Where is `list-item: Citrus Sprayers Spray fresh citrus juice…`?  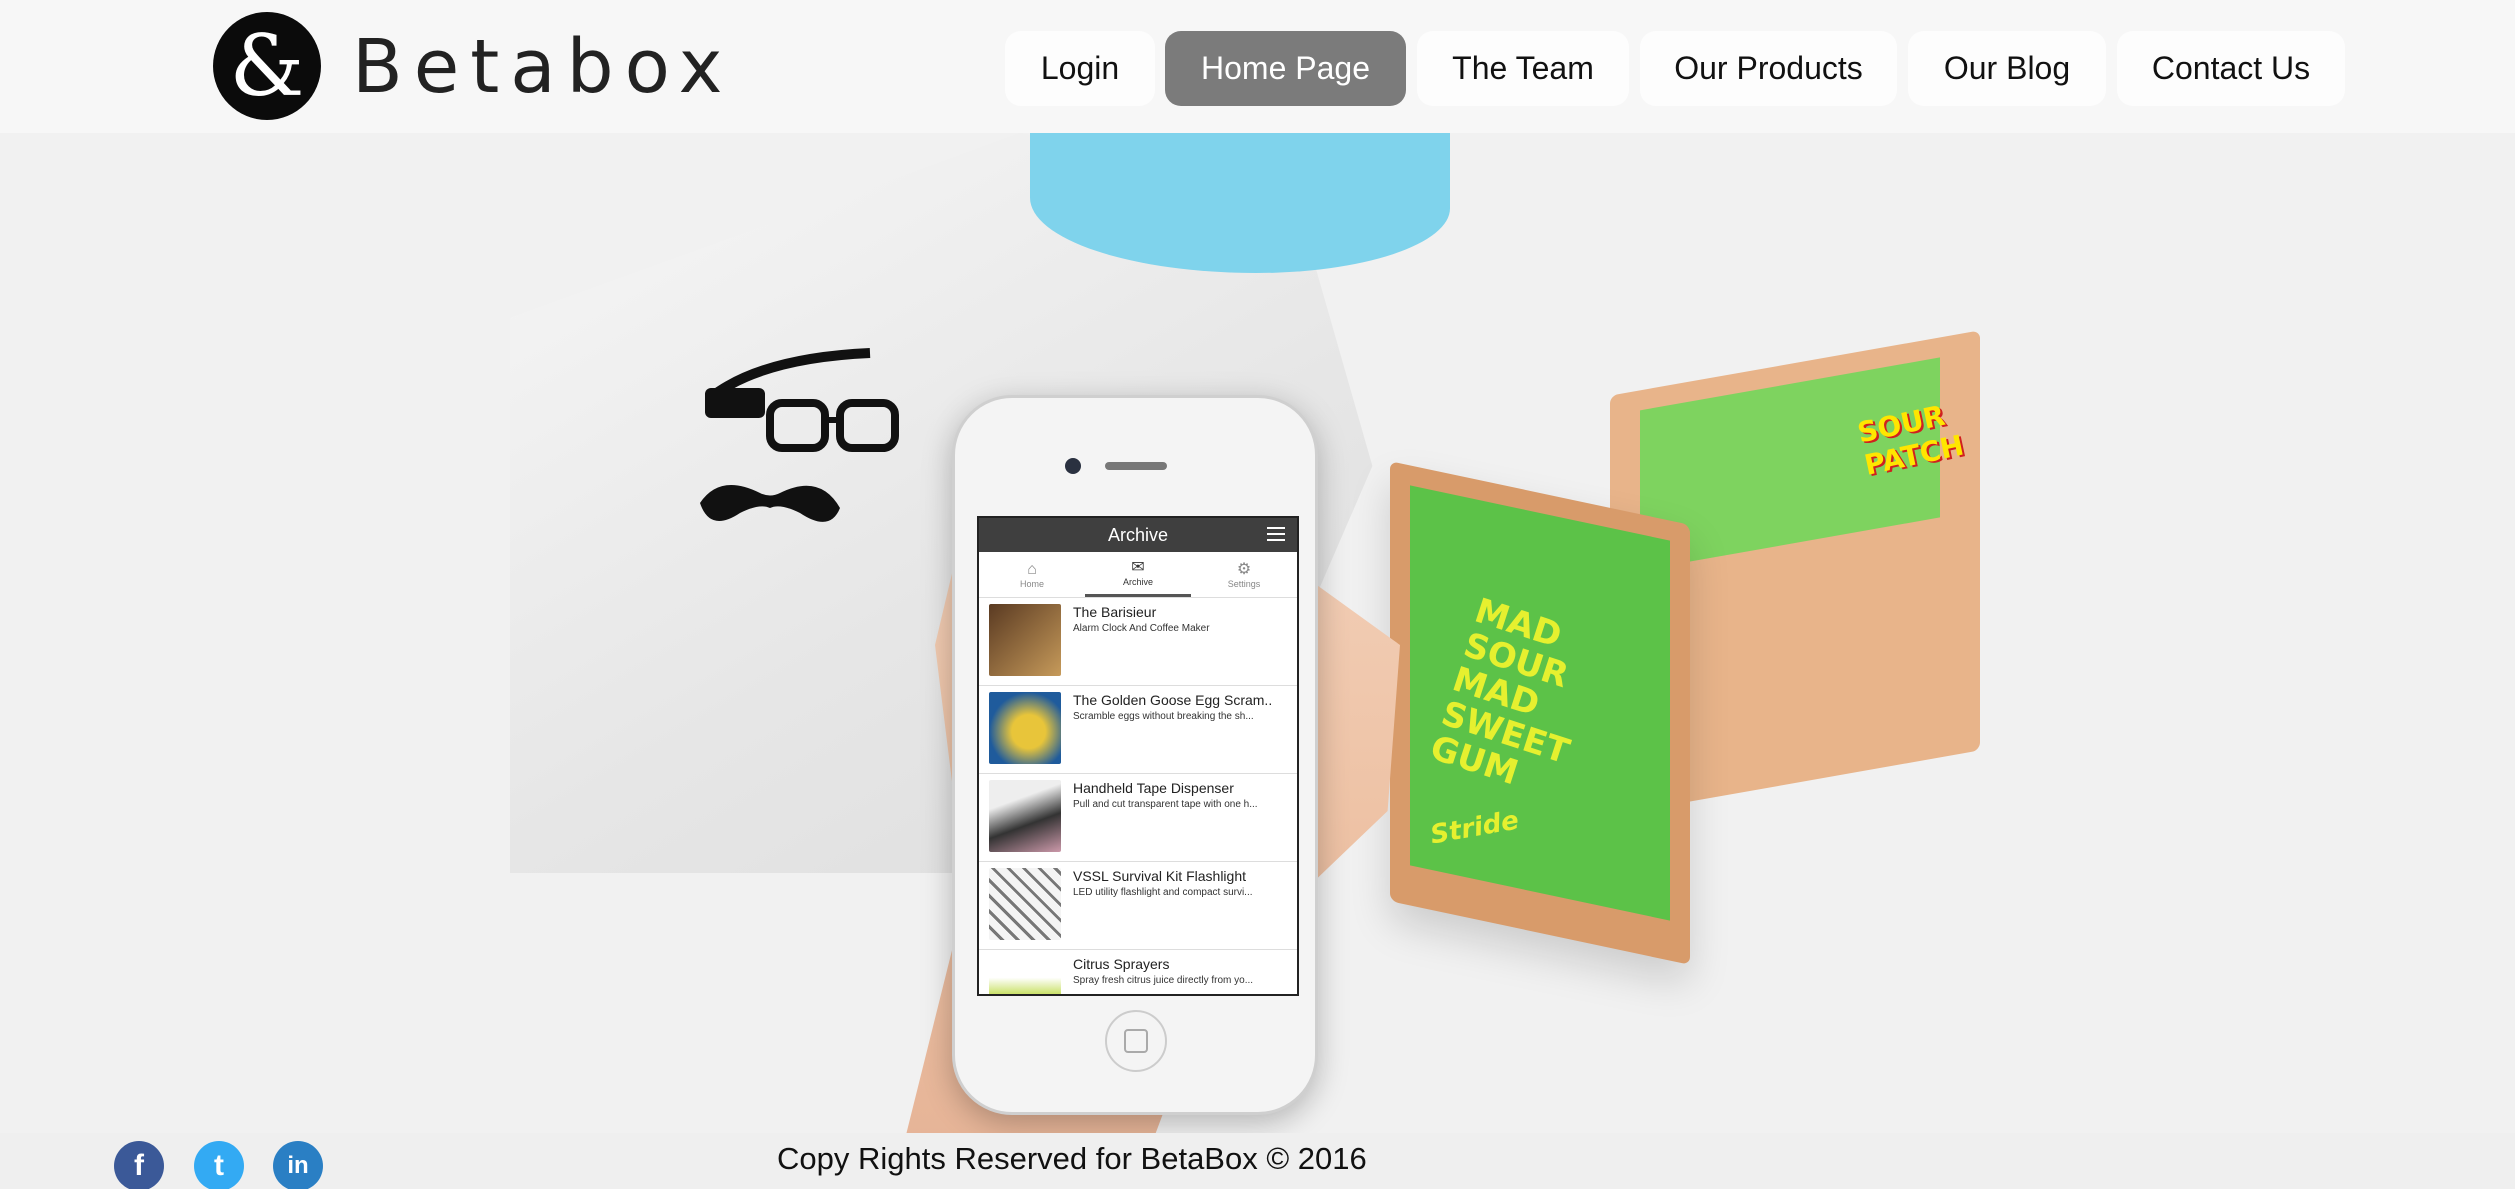
list-item: Citrus Sprayers Spray fresh citrus juice… is located at coordinates (1138, 972).